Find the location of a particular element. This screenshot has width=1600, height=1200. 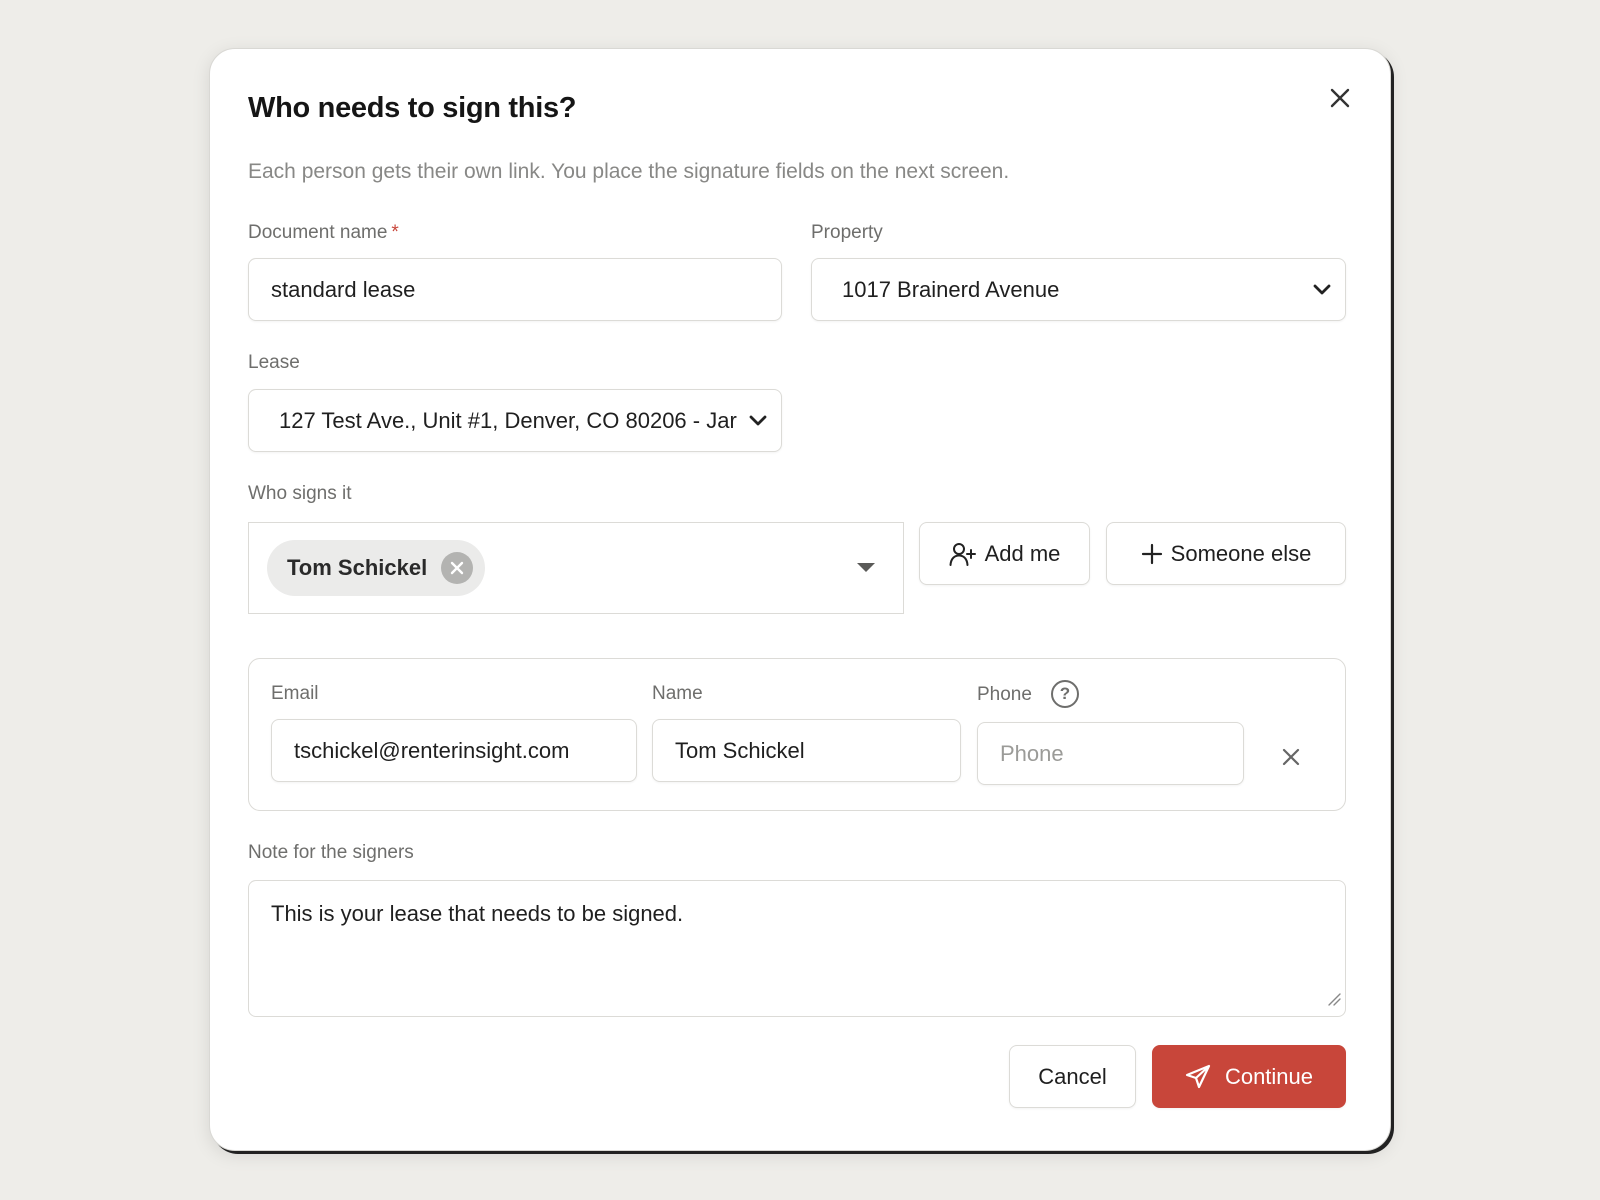

continue-label: Continue is located at coordinates (1269, 1076).